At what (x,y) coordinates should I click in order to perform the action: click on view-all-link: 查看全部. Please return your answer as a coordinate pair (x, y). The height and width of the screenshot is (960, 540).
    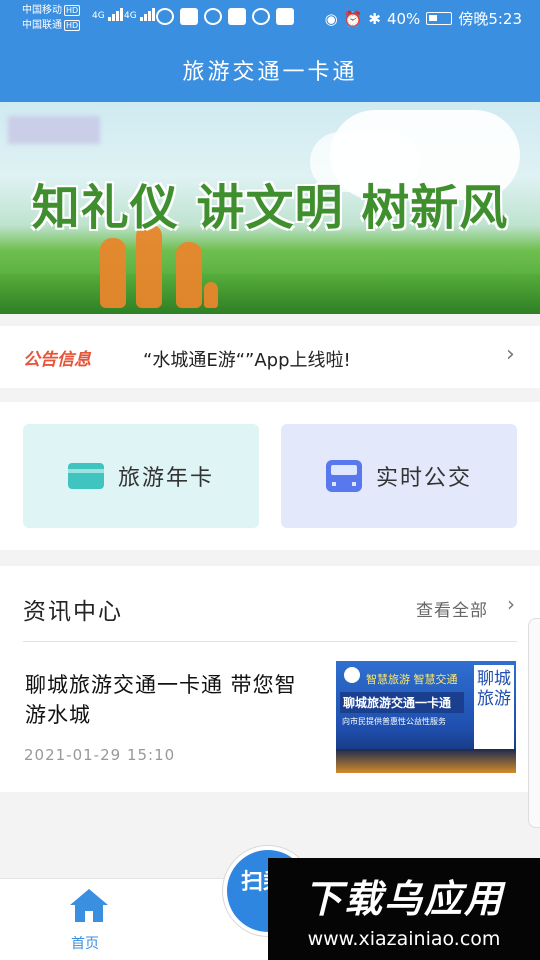
    Looking at the image, I should click on (452, 608).